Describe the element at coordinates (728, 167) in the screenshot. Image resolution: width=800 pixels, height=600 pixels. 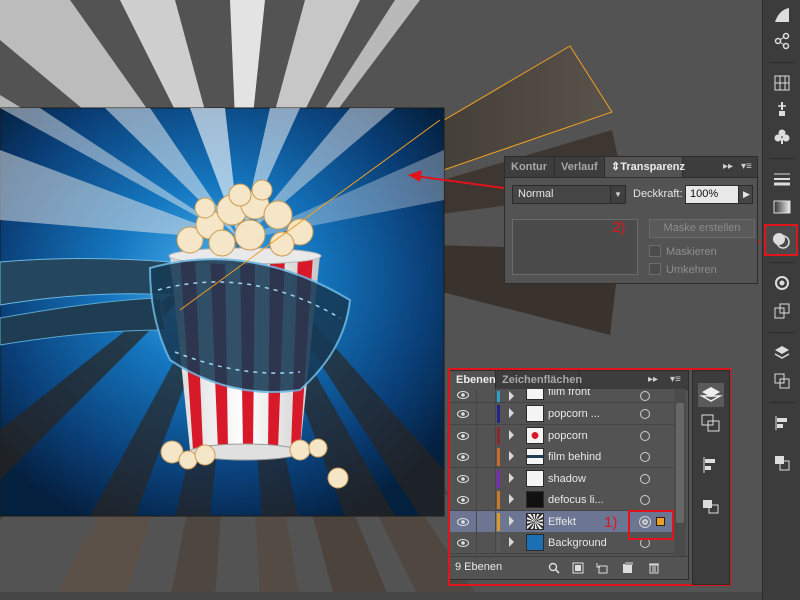
I see `collapse-panel-icon: ▸▸` at that location.